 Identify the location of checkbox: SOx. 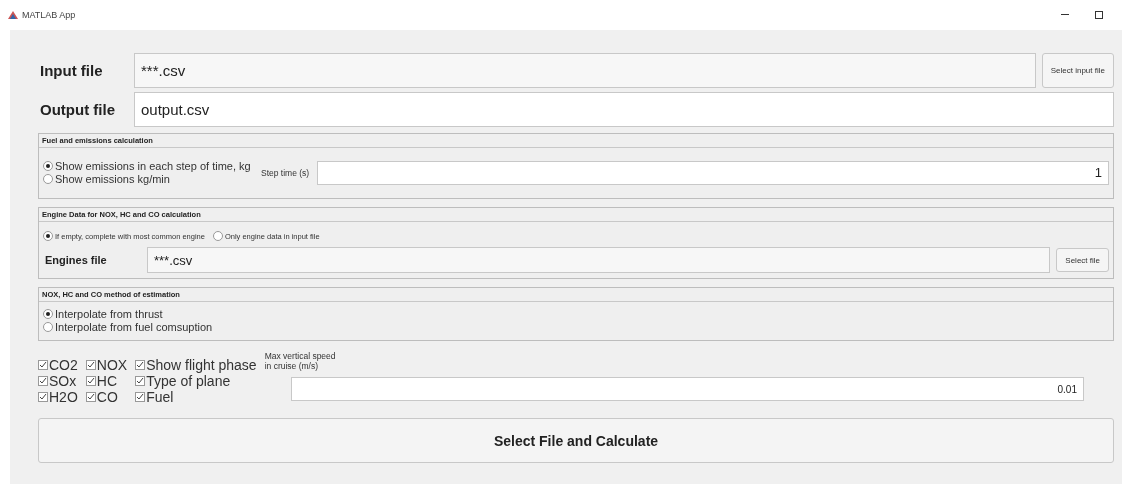
(58, 380).